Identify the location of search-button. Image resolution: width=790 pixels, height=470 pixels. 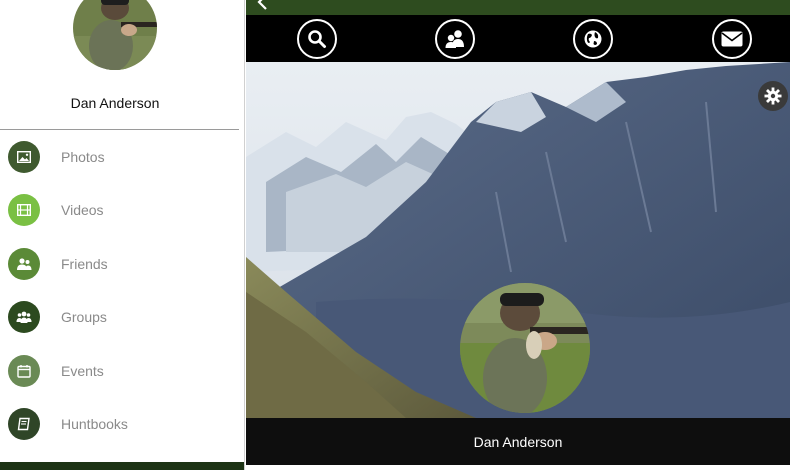
(317, 39).